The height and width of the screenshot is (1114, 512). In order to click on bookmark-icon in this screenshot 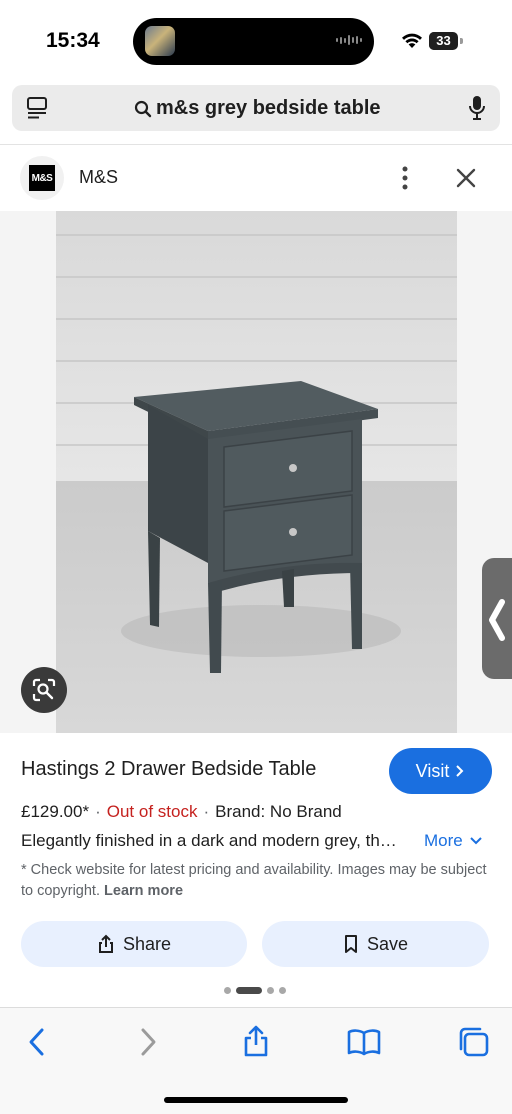, I will do `click(350, 944)`.